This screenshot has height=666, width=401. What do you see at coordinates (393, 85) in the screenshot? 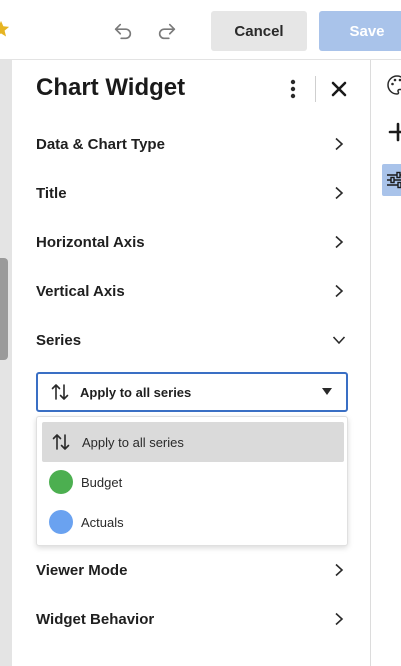
I see `palette-icon` at bounding box center [393, 85].